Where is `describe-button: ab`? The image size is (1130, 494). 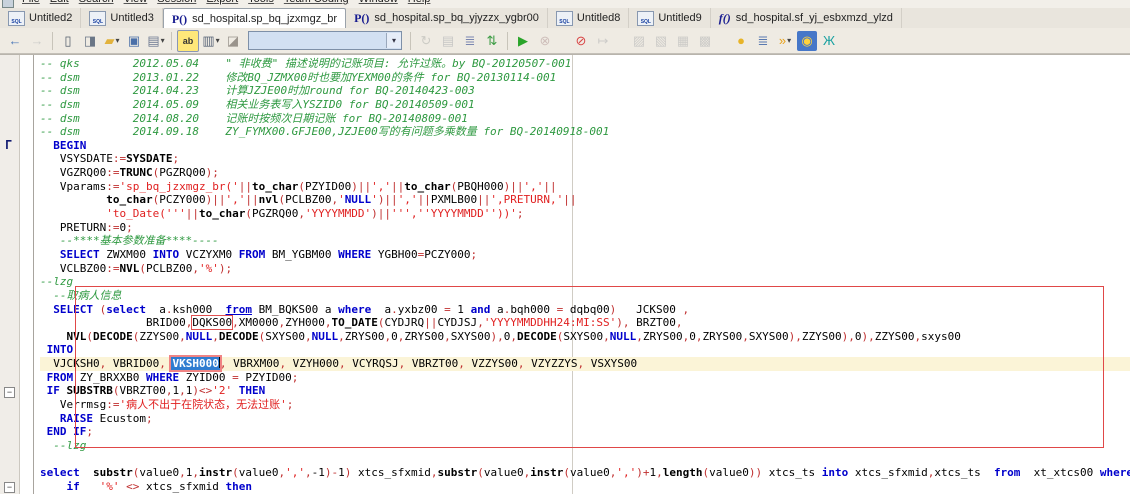 describe-button: ab is located at coordinates (188, 40).